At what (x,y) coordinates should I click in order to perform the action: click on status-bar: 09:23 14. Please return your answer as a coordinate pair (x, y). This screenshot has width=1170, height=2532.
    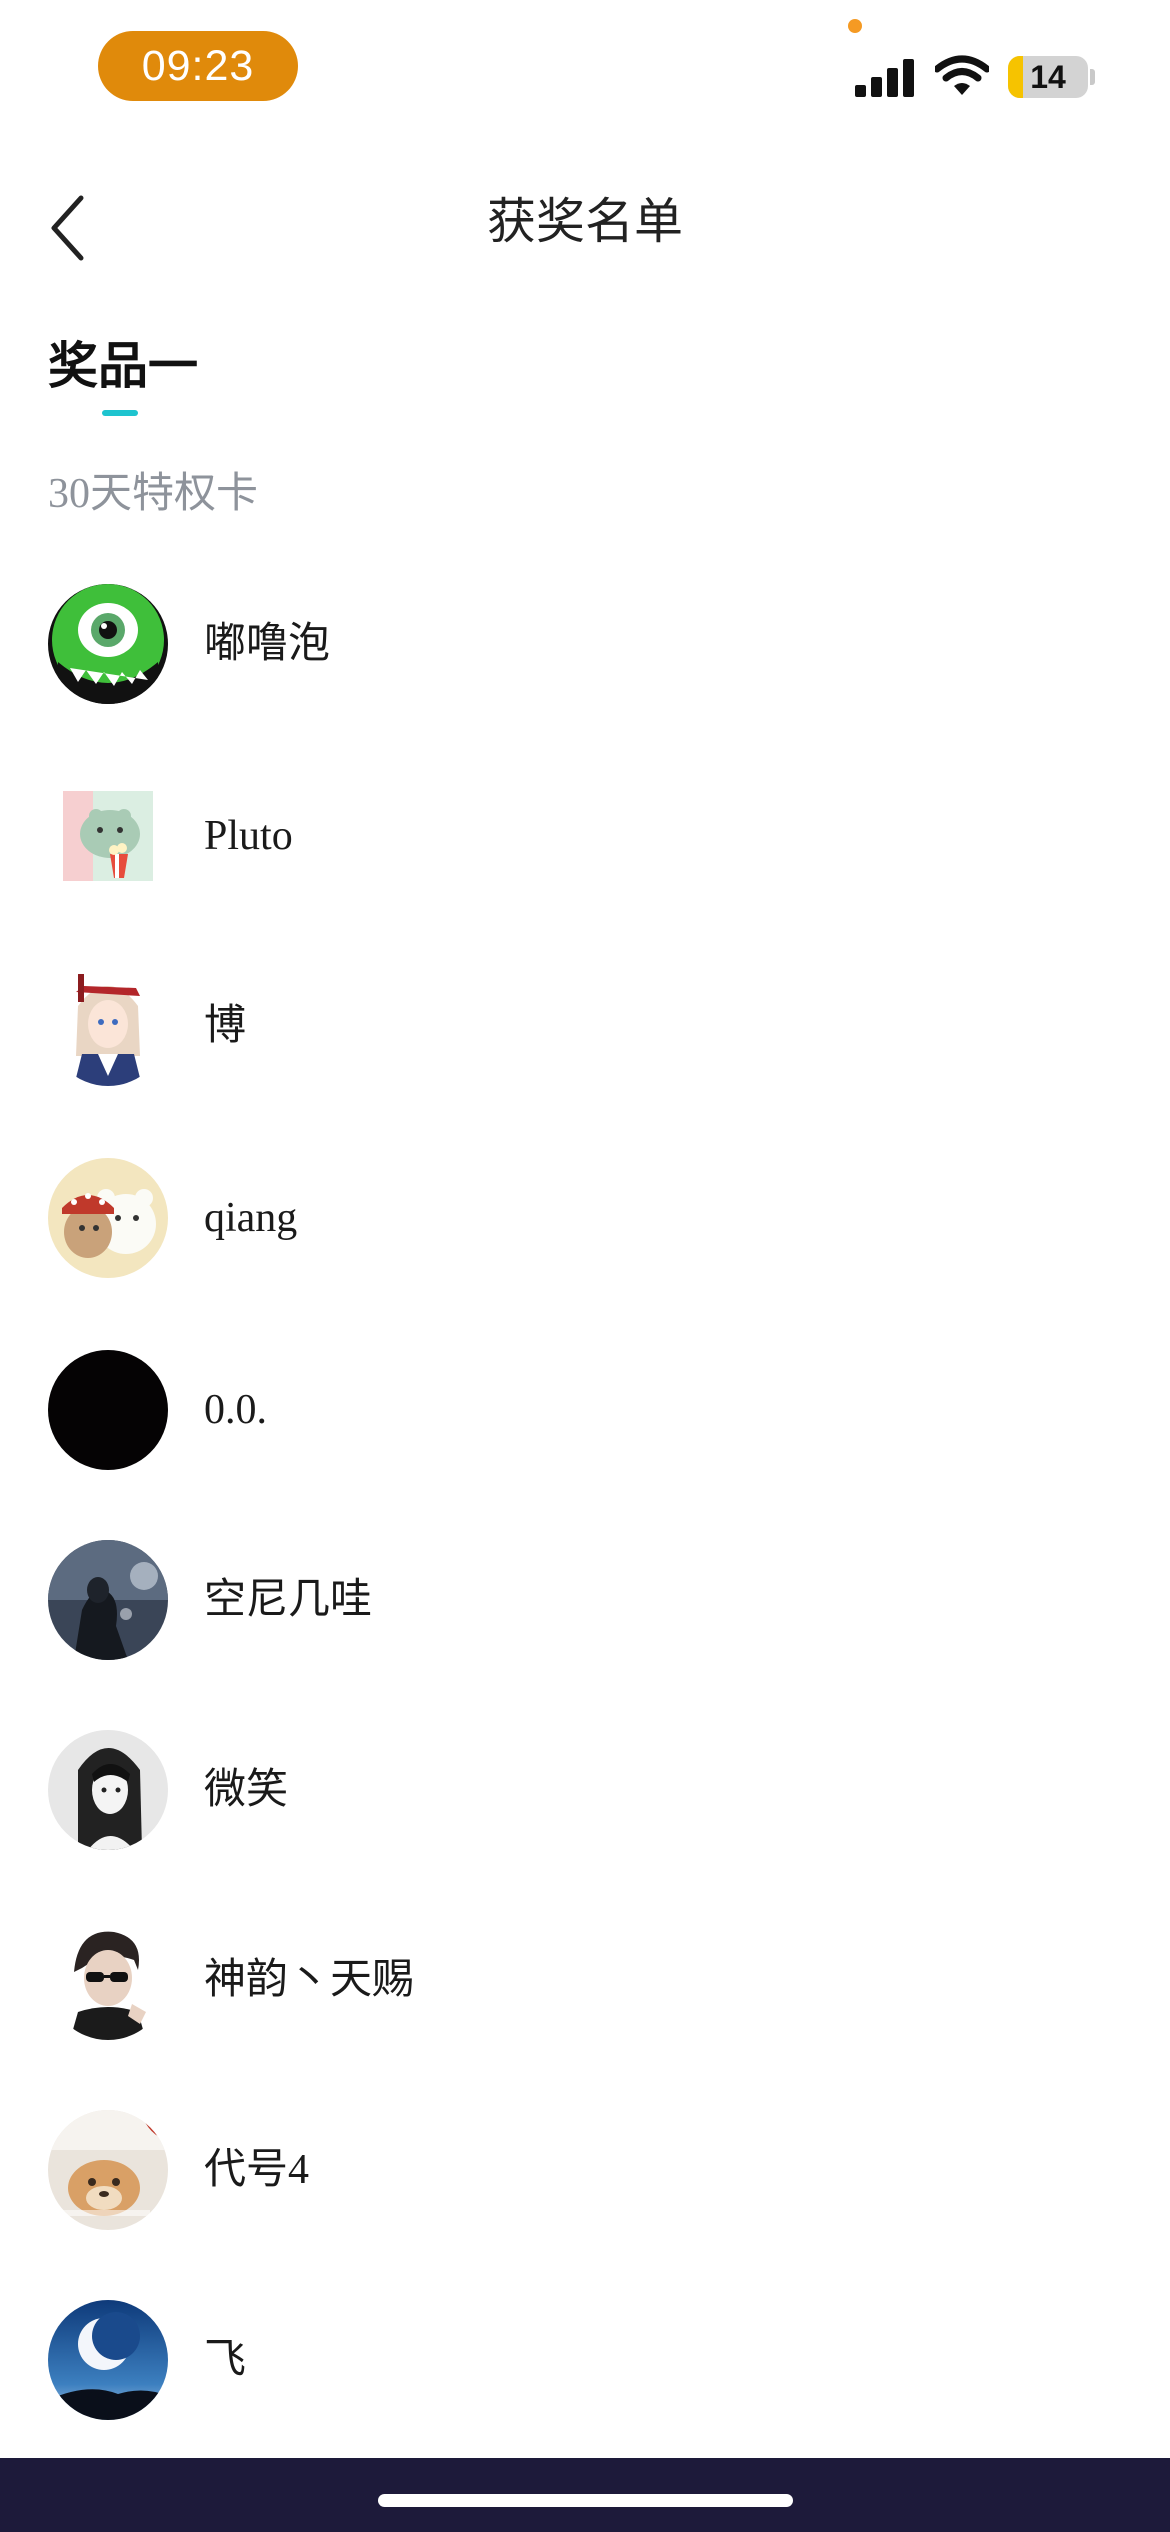
    Looking at the image, I should click on (585, 70).